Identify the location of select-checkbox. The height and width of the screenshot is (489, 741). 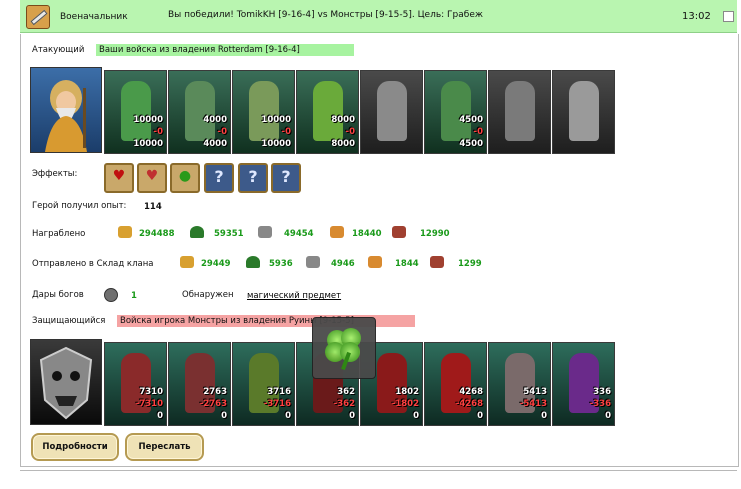
(728, 16).